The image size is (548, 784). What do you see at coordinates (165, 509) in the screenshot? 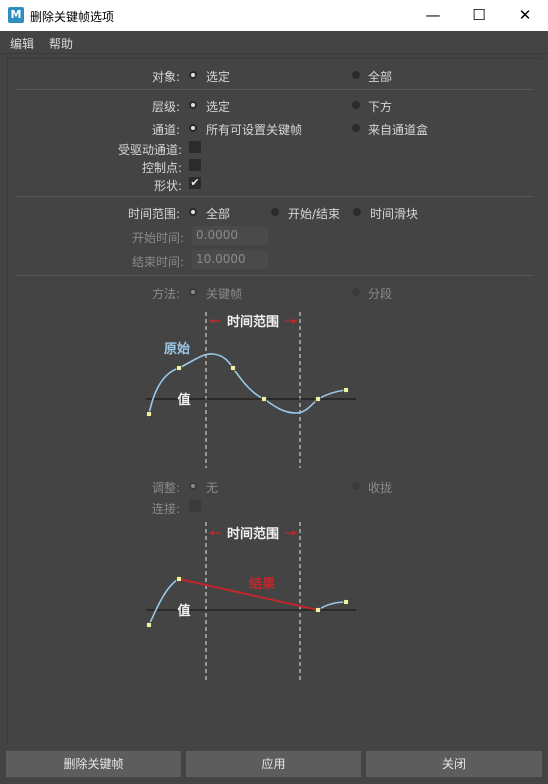
I see `connect-label: 连接:` at bounding box center [165, 509].